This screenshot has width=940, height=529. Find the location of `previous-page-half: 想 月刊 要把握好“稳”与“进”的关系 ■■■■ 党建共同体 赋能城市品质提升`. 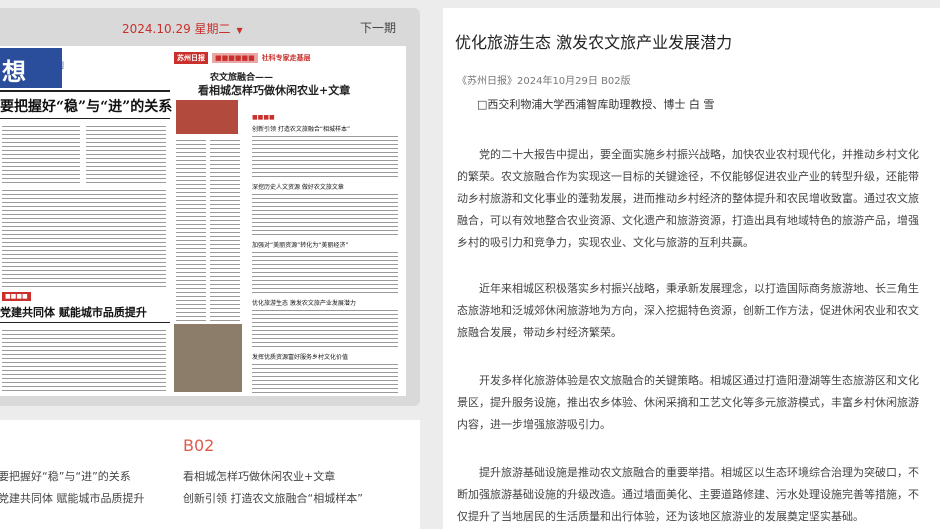

previous-page-half: 想 月刊 要把握好“稳”与“进”的关系 ■■■■ 党建共同体 赋能城市品质提升 is located at coordinates (86, 221).